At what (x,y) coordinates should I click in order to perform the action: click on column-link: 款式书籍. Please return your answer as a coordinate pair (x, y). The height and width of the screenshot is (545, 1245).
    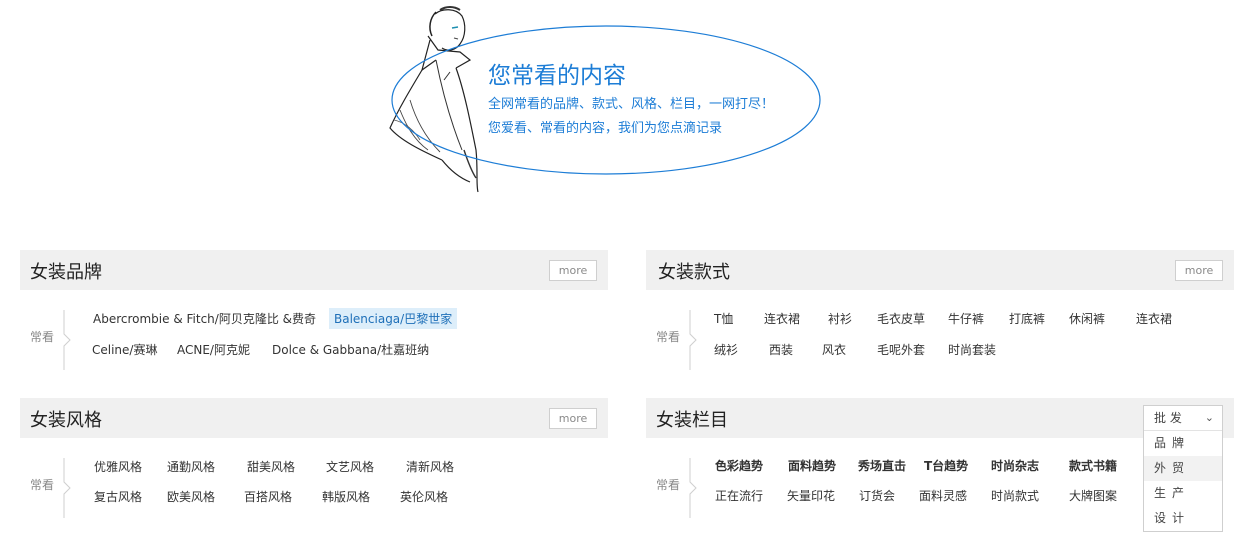
    Looking at the image, I should click on (1093, 465).